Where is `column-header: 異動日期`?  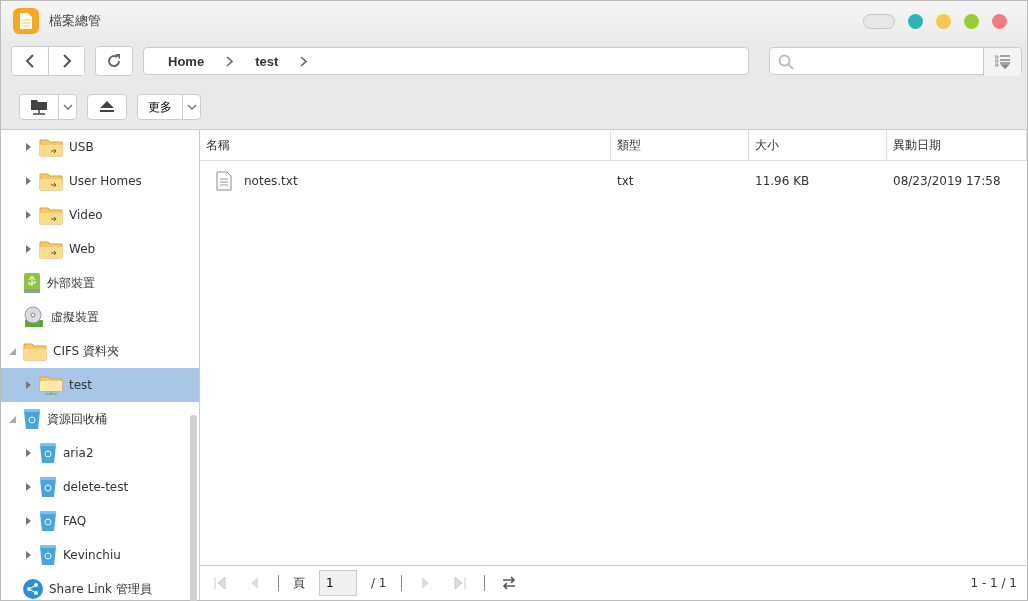 column-header: 異動日期 is located at coordinates (957, 145).